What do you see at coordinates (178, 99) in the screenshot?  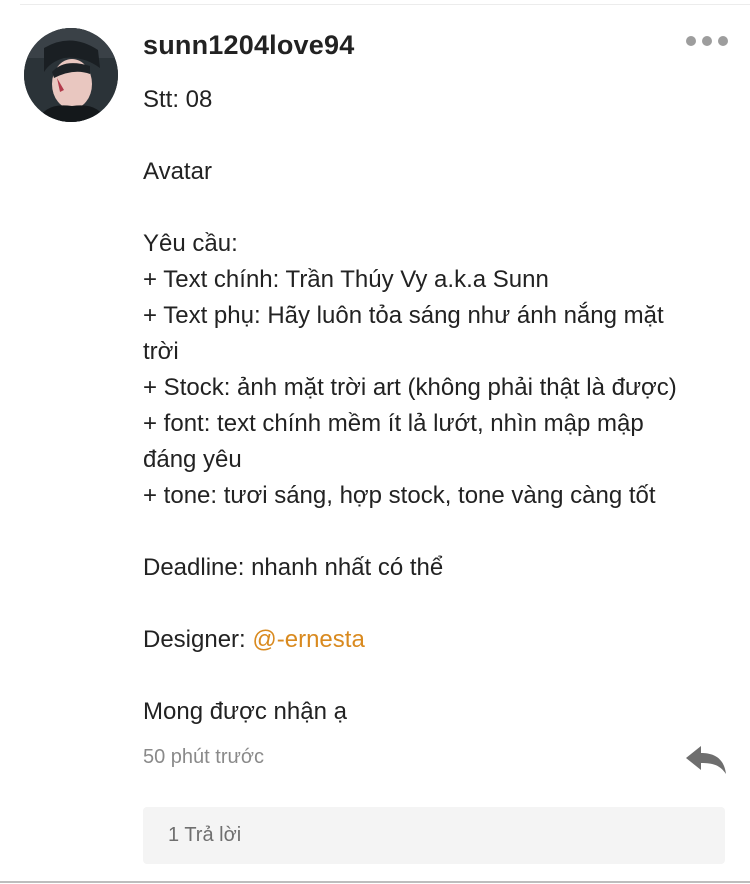 I see `content-line: Stt: 08` at bounding box center [178, 99].